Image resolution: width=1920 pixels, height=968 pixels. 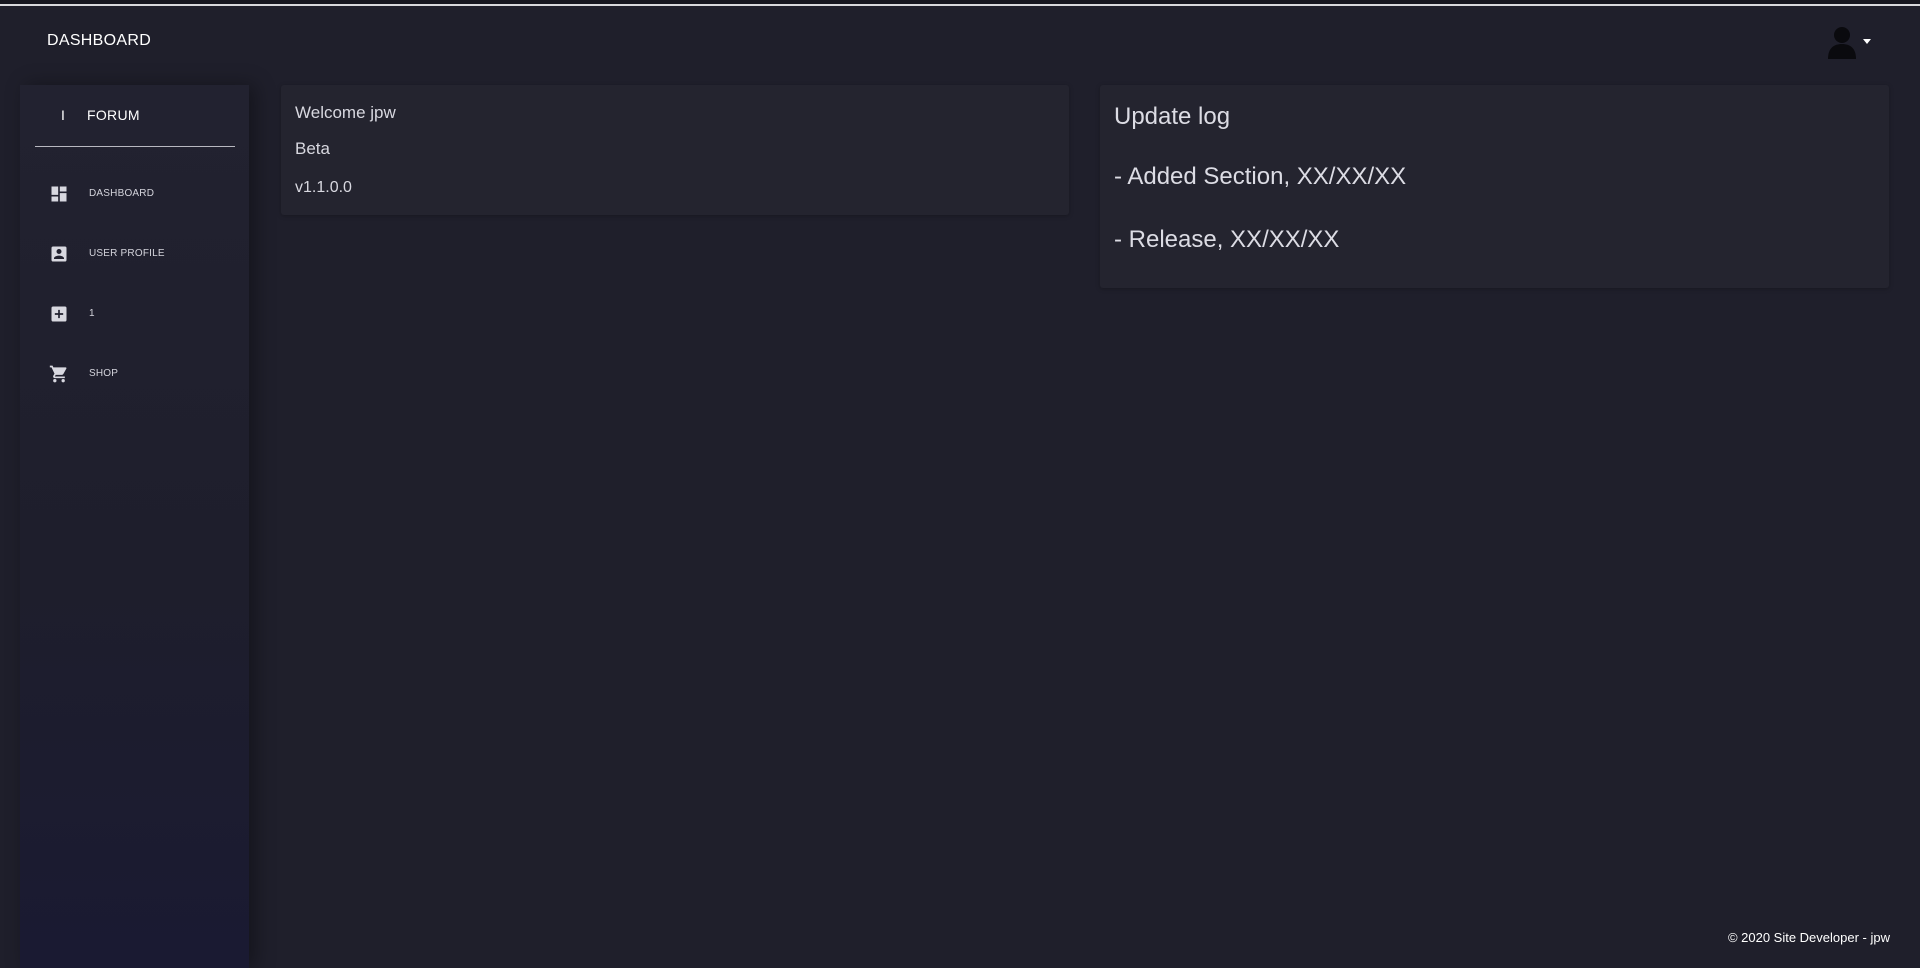 I want to click on sidebar-item-label: DASHBOARD, so click(x=122, y=193).